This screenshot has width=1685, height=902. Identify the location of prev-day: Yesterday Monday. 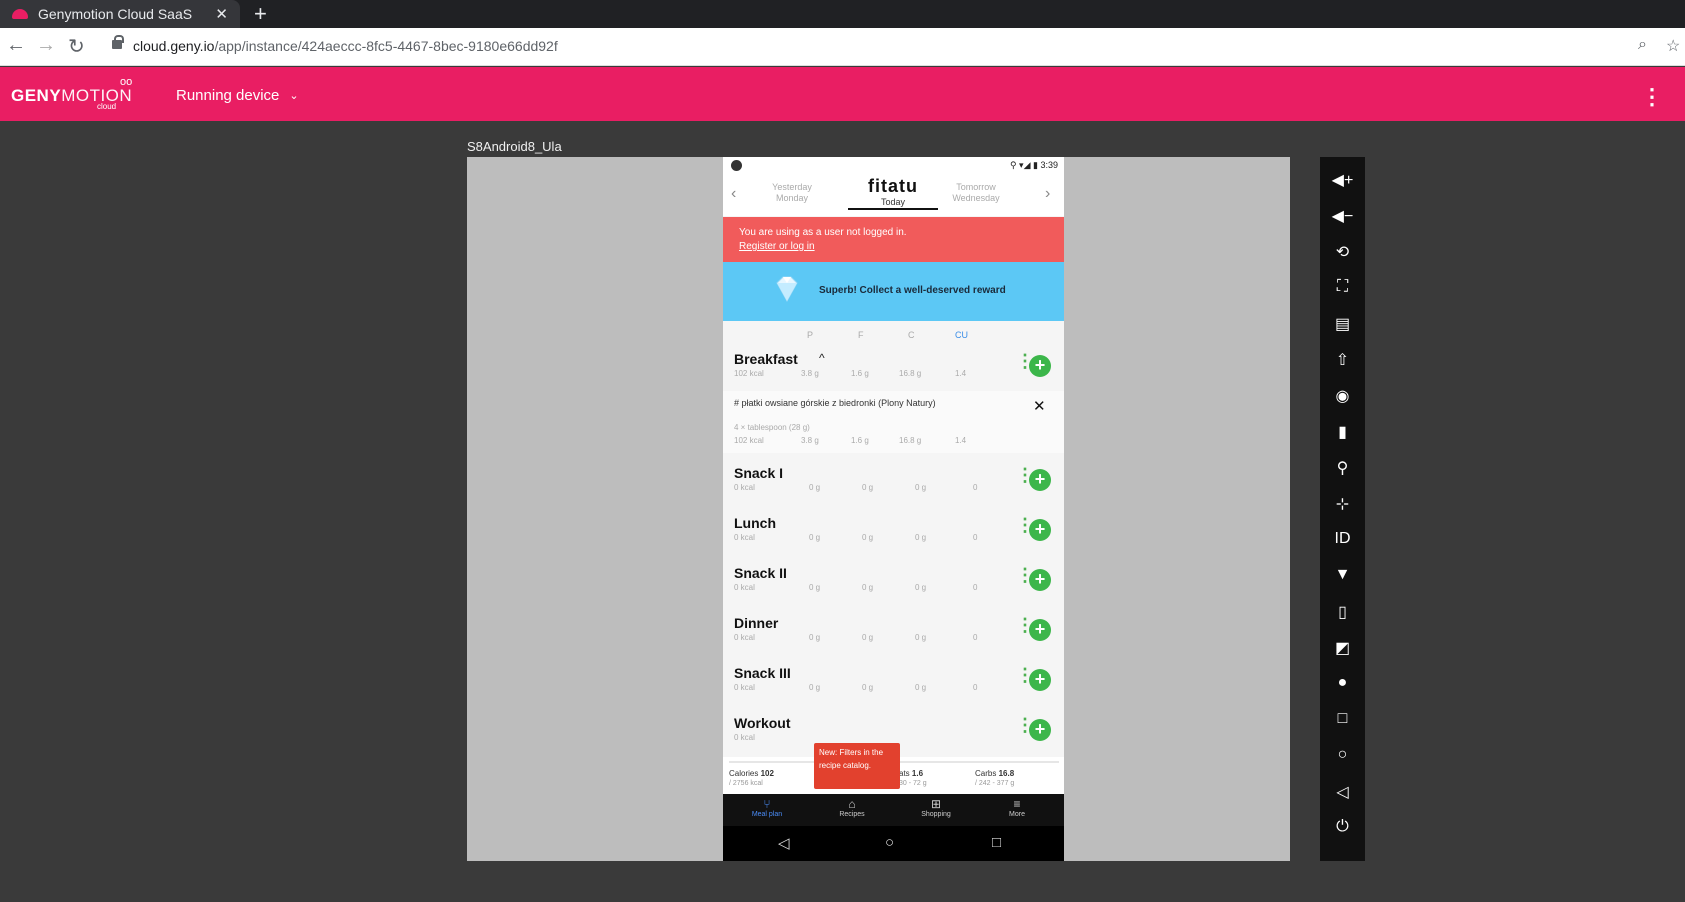
(792, 193).